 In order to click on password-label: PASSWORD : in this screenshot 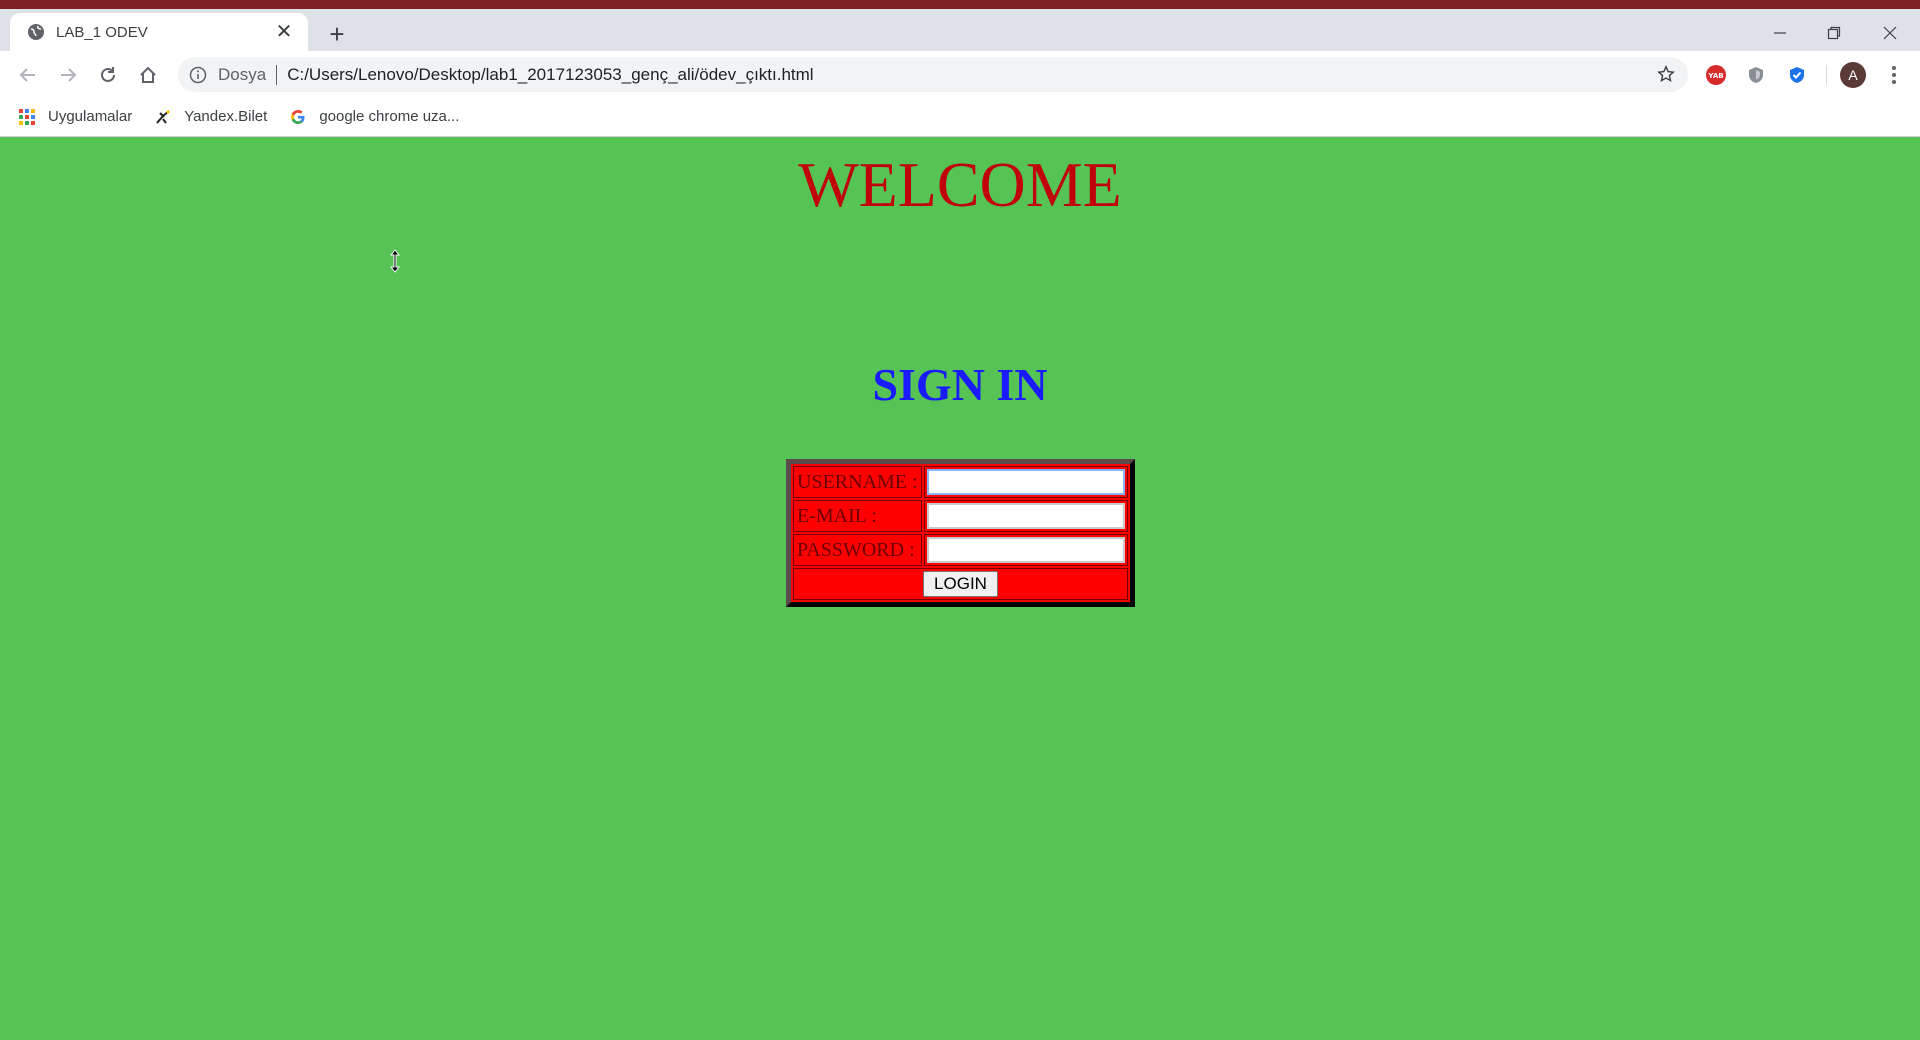, I will do `click(857, 550)`.